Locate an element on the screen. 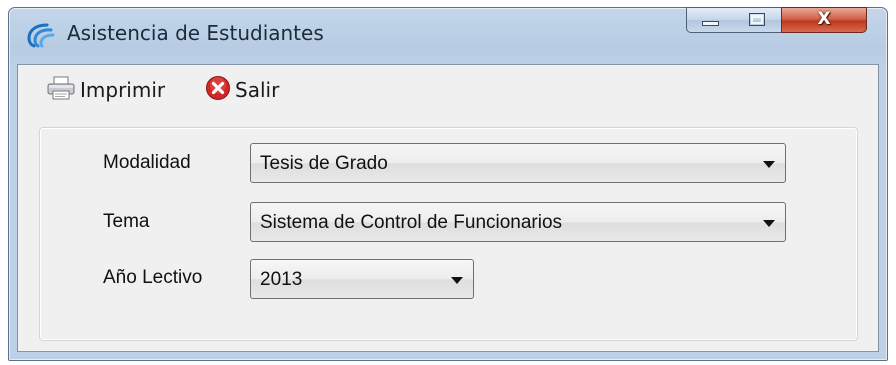  modalidad-value: Tesis de Grado is located at coordinates (324, 163).